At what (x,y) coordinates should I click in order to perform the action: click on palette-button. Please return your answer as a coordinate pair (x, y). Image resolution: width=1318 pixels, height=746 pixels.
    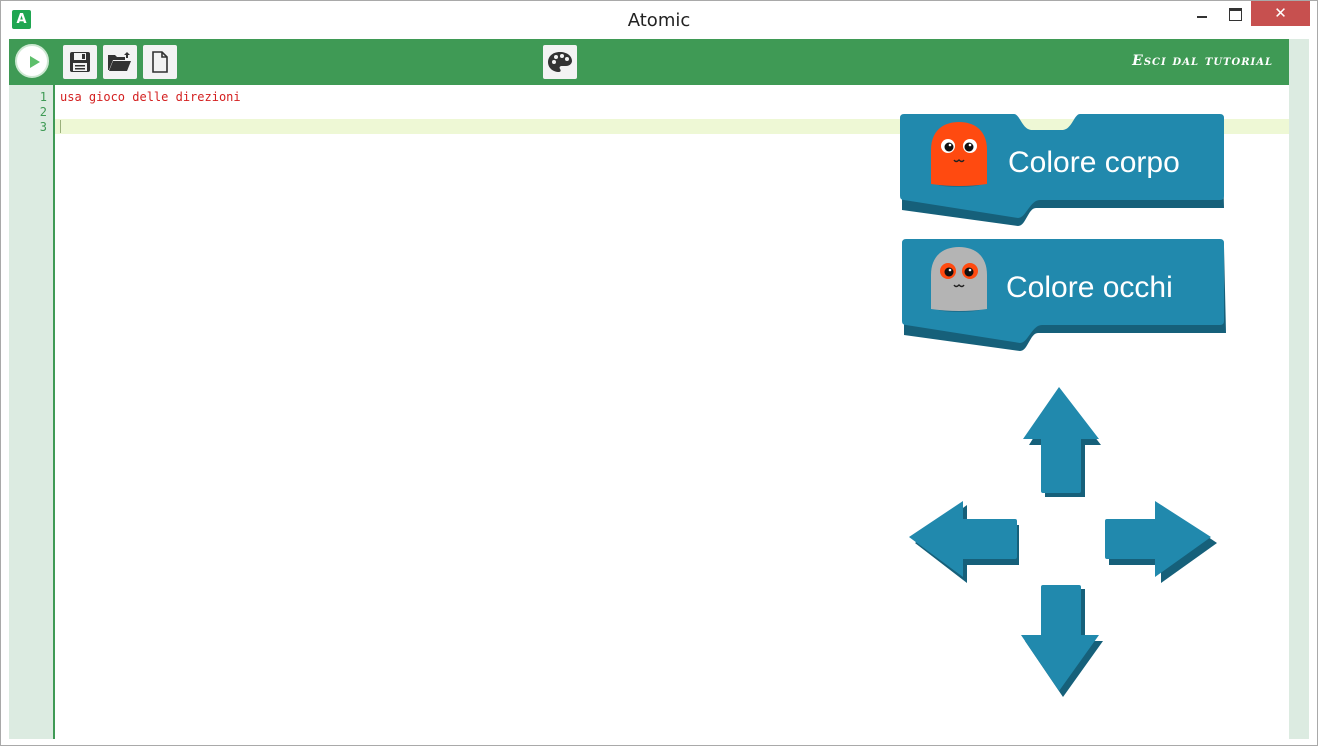
    Looking at the image, I should click on (560, 62).